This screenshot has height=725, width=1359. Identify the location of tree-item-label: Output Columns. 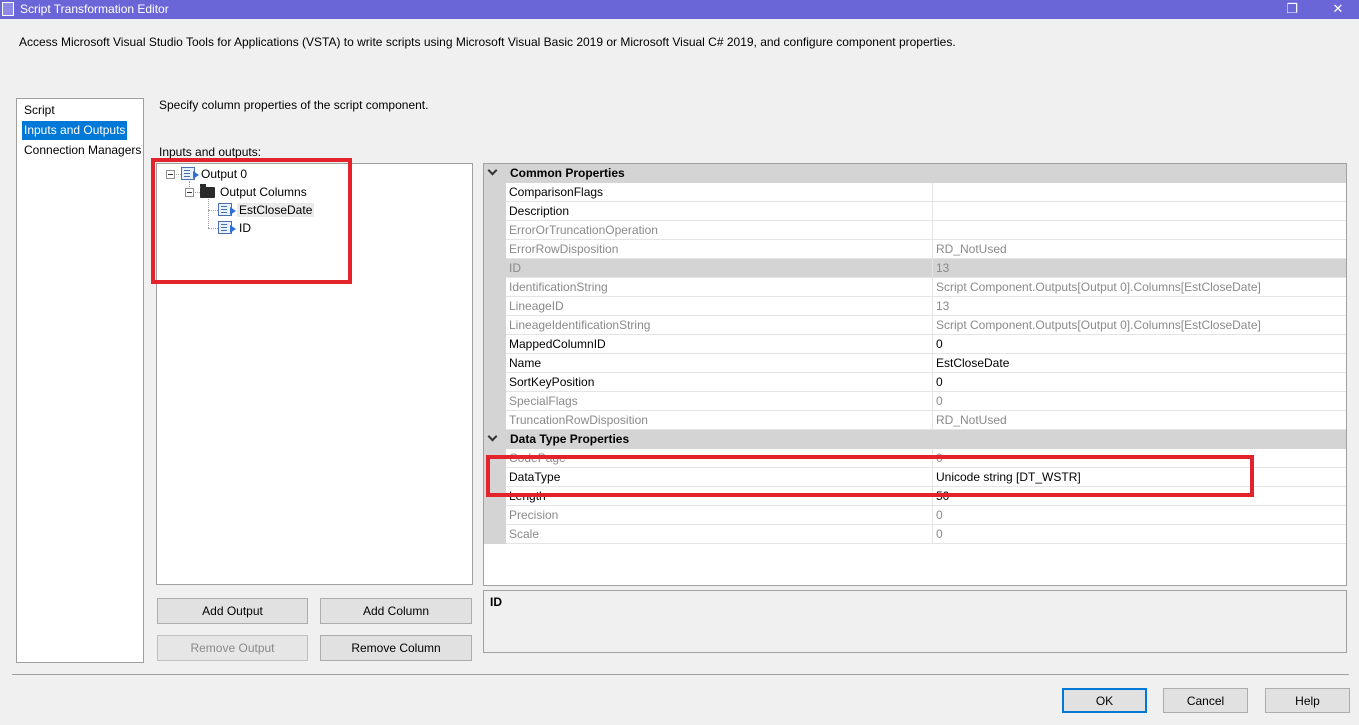
(263, 192).